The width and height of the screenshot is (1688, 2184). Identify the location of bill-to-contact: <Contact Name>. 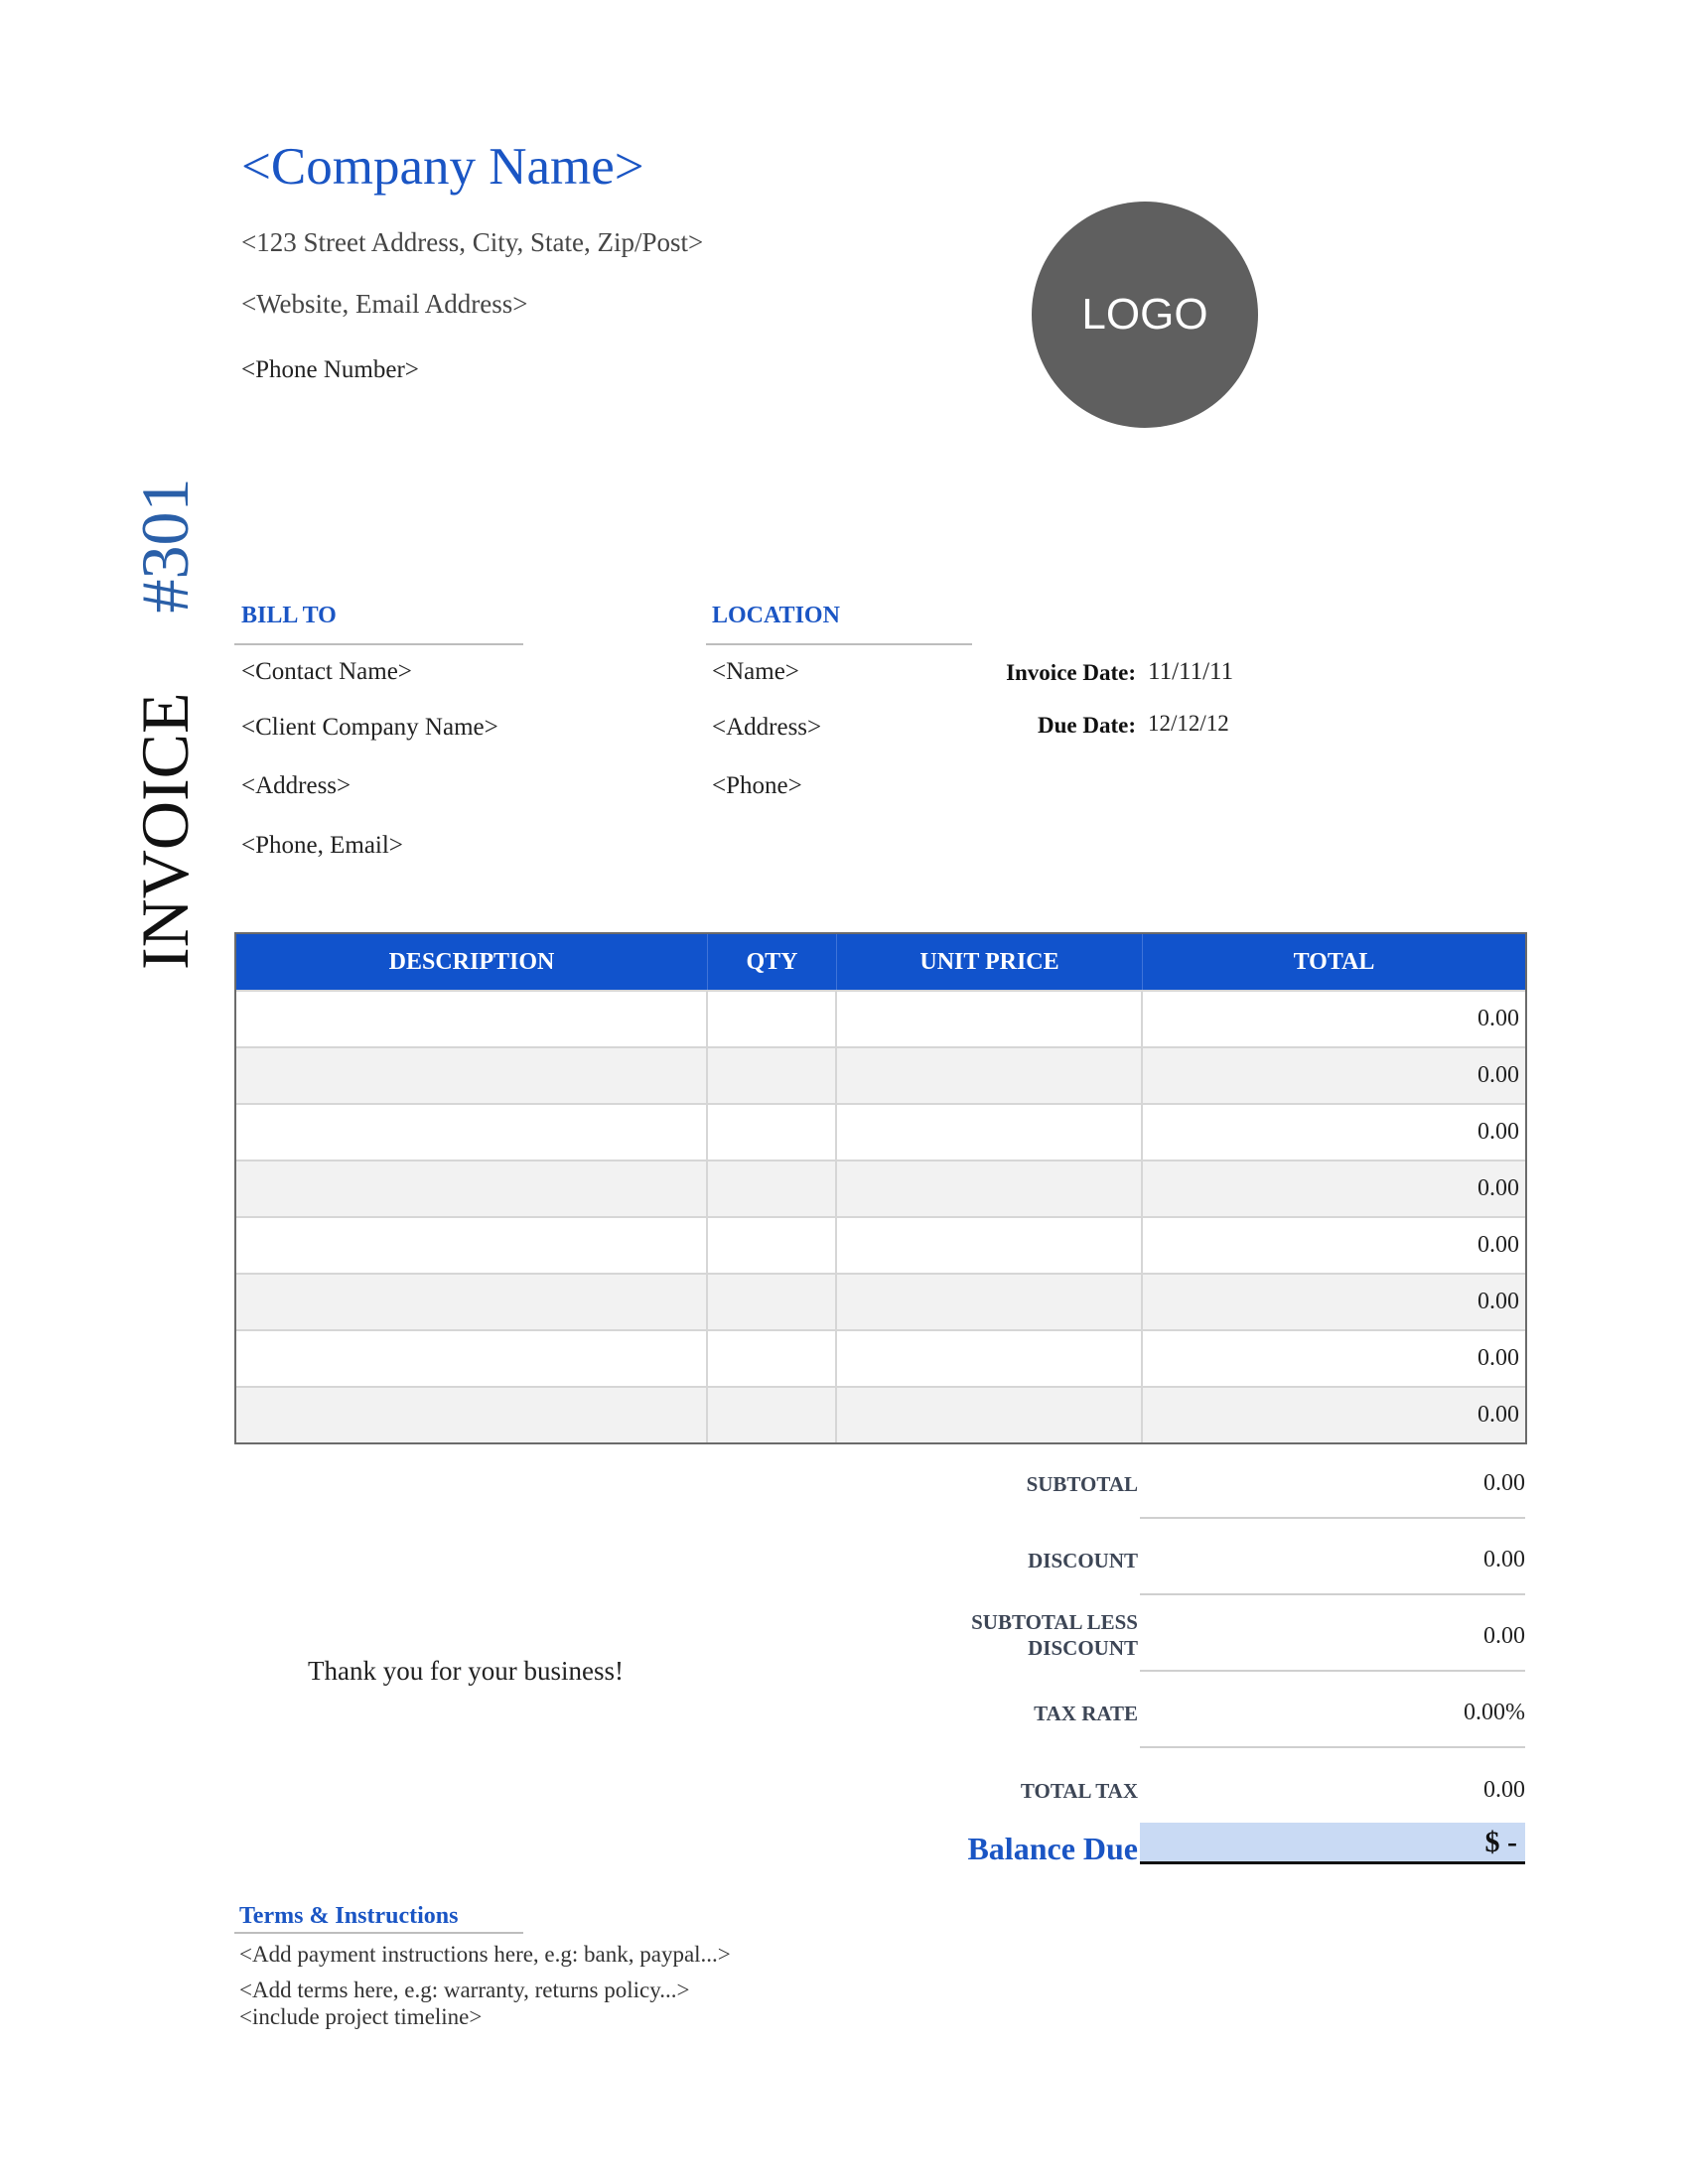
(326, 671).